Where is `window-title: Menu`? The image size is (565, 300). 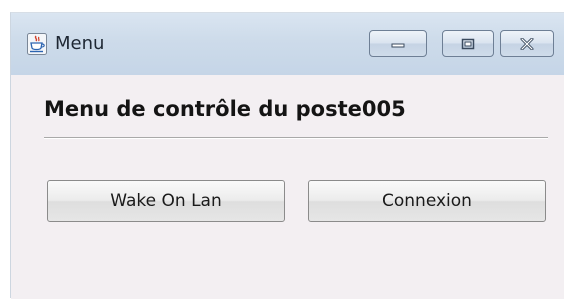 window-title: Menu is located at coordinates (80, 43).